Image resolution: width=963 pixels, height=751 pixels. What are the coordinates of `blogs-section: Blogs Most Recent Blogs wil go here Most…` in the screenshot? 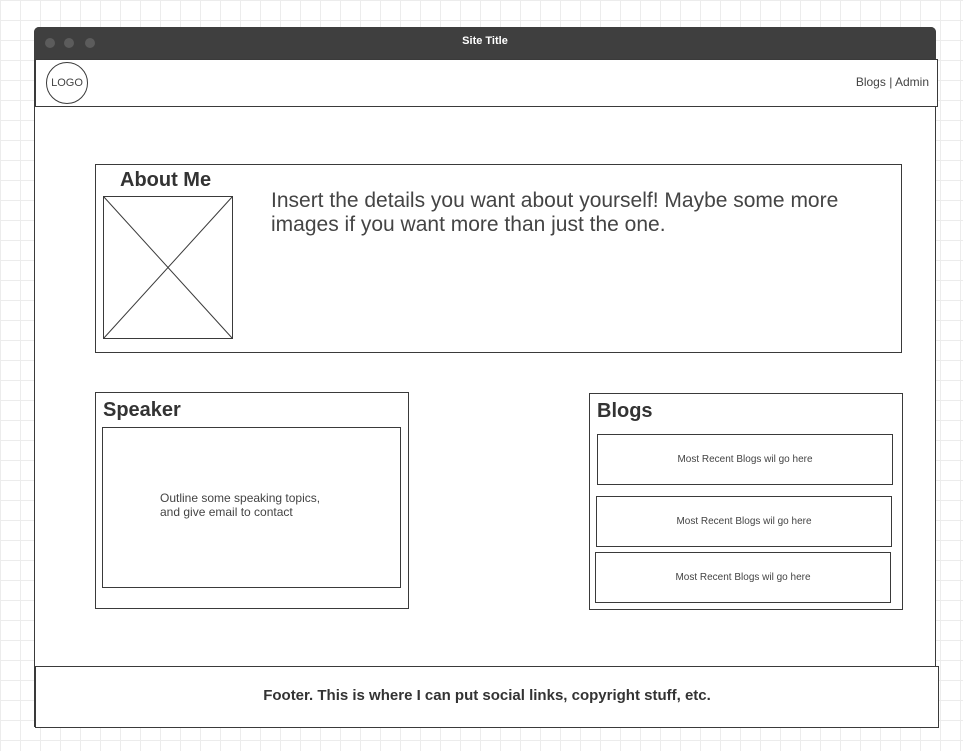 It's located at (746, 501).